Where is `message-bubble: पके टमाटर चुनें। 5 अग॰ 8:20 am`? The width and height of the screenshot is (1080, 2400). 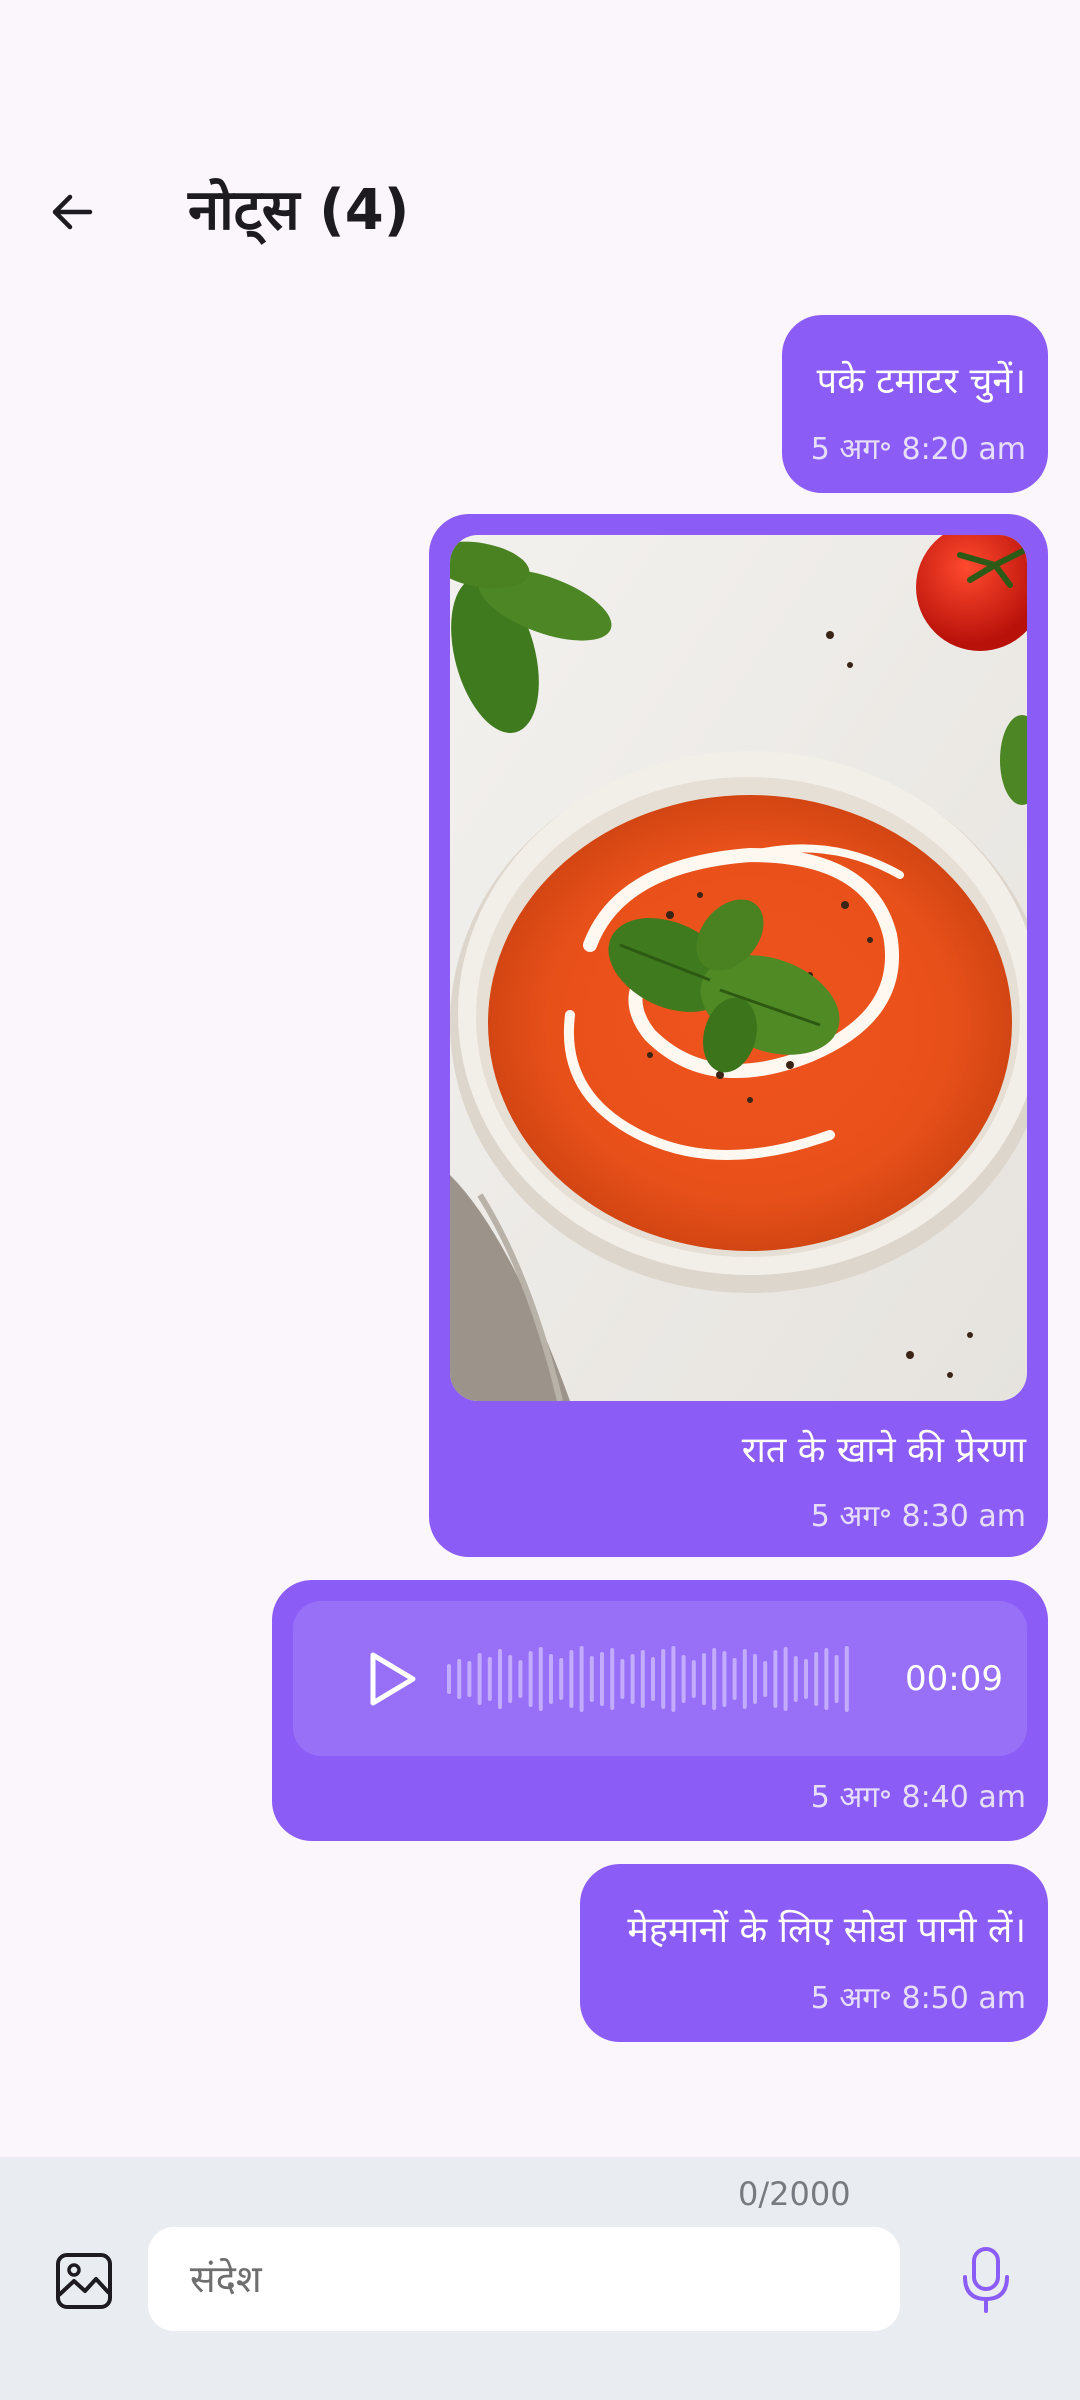
message-bubble: पके टमाटर चुनें। 5 अग॰ 8:20 am is located at coordinates (915, 404).